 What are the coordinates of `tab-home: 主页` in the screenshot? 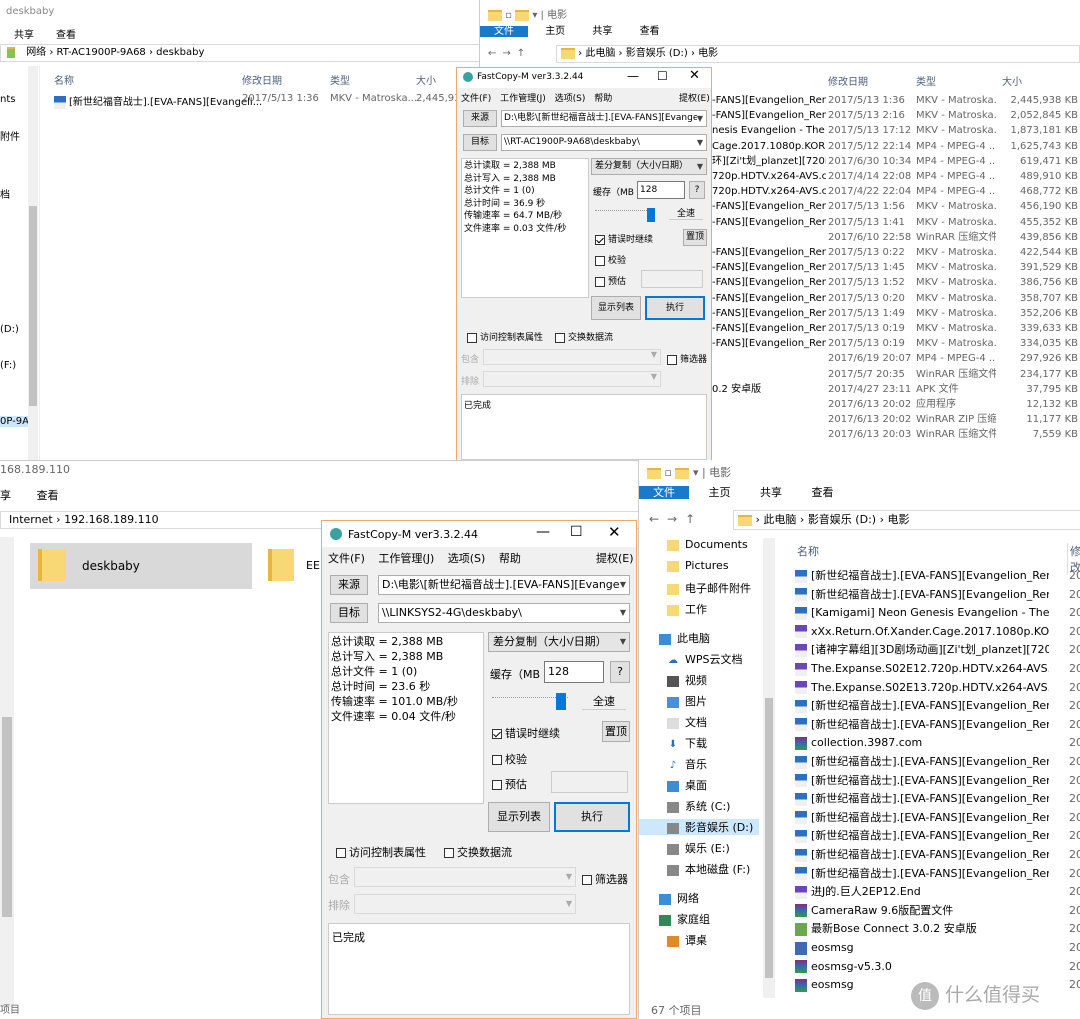 It's located at (720, 492).